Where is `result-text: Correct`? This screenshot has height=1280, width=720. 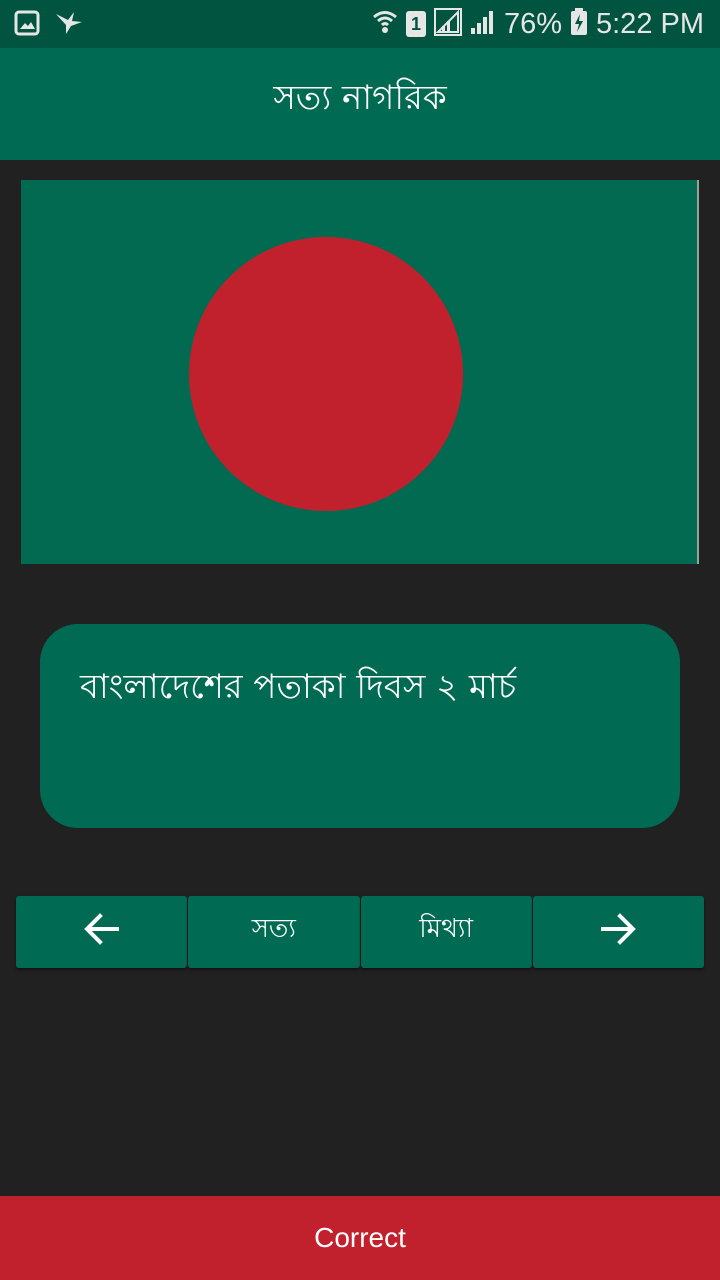 result-text: Correct is located at coordinates (360, 1237).